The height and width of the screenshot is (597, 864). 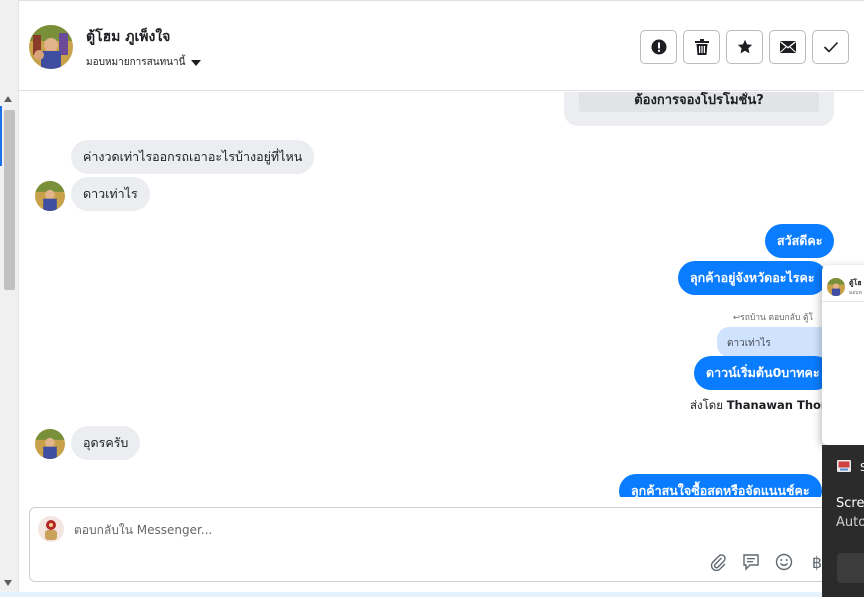 I want to click on promo-question: ต้องการจองโปรโมชั่น?, so click(x=699, y=102).